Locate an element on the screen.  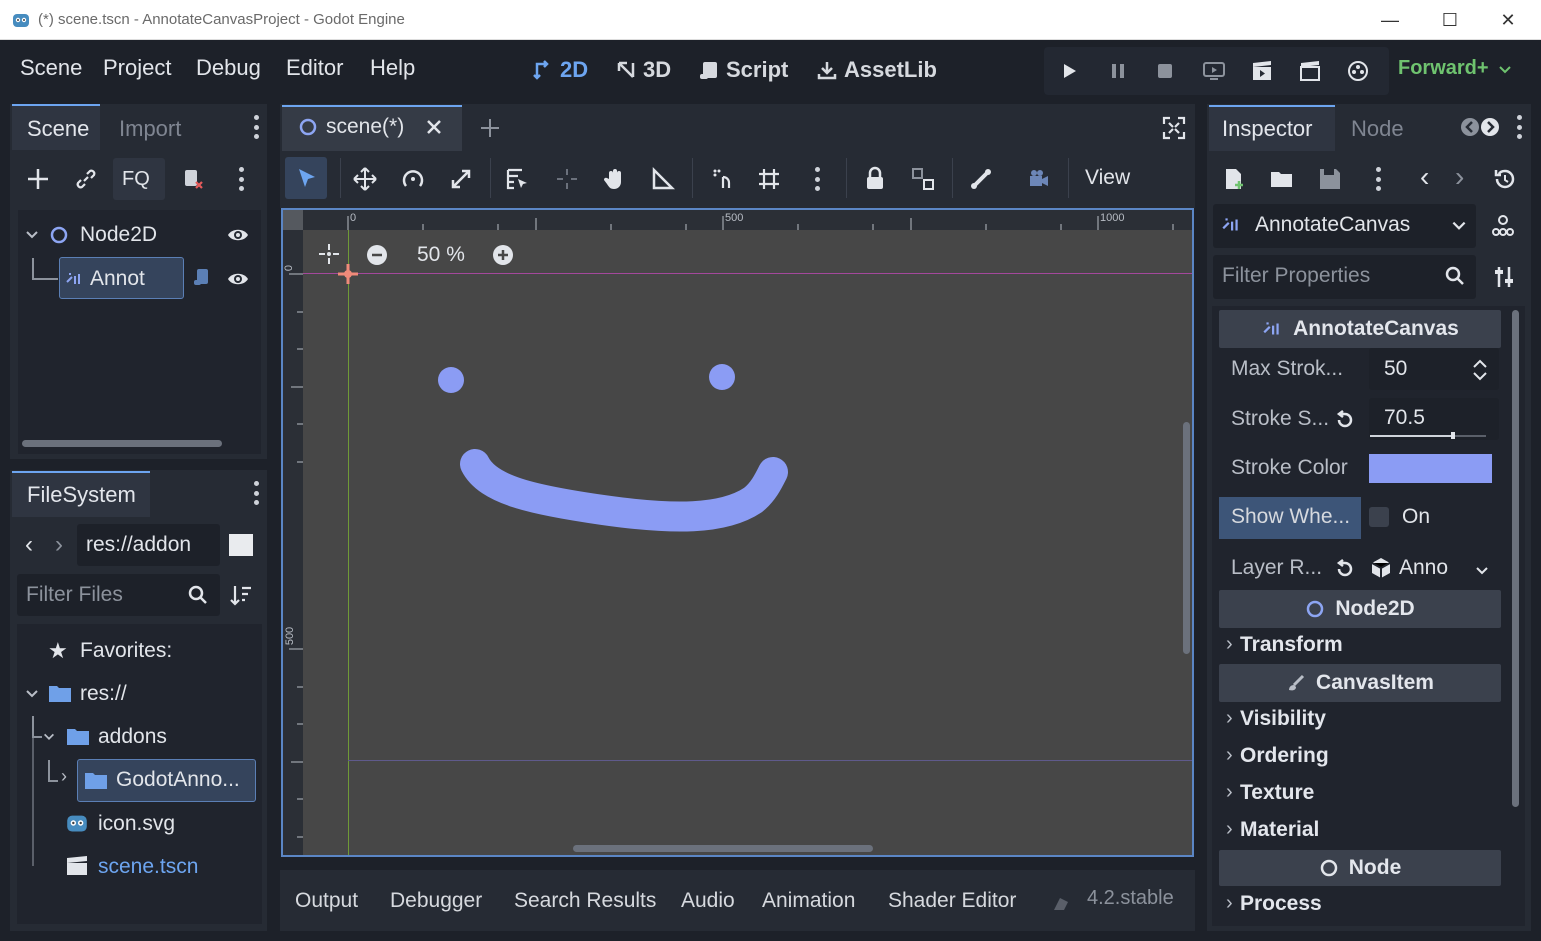
pan-hand-icon is located at coordinates (615, 179).